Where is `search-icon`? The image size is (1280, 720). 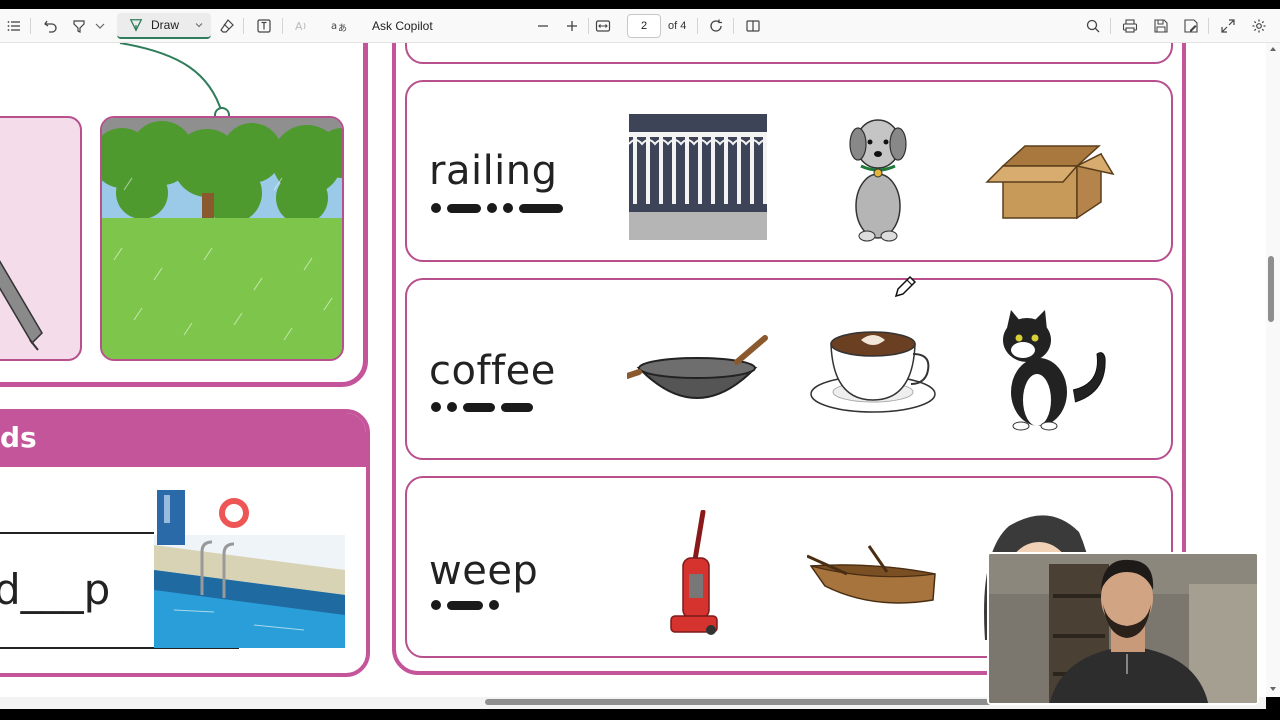
search-icon is located at coordinates (1093, 26).